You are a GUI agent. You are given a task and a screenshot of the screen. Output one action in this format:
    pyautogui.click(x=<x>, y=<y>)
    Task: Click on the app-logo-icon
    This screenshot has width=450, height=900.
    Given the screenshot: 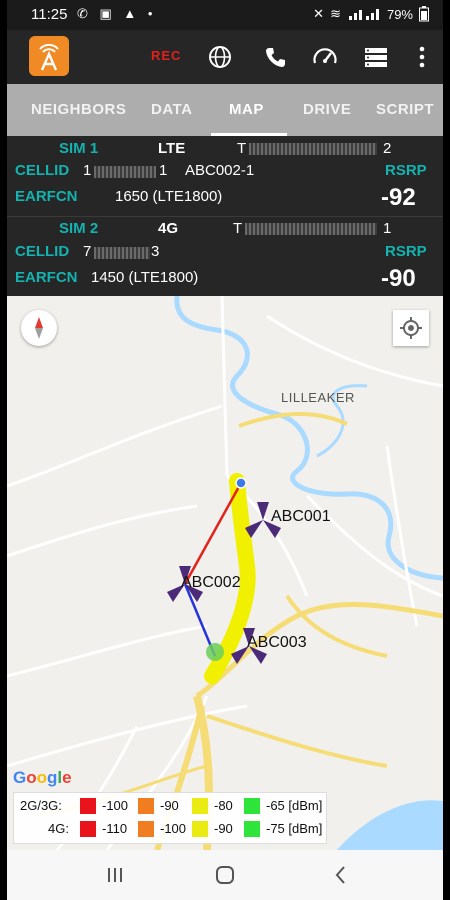 What is the action you would take?
    pyautogui.click(x=49, y=56)
    